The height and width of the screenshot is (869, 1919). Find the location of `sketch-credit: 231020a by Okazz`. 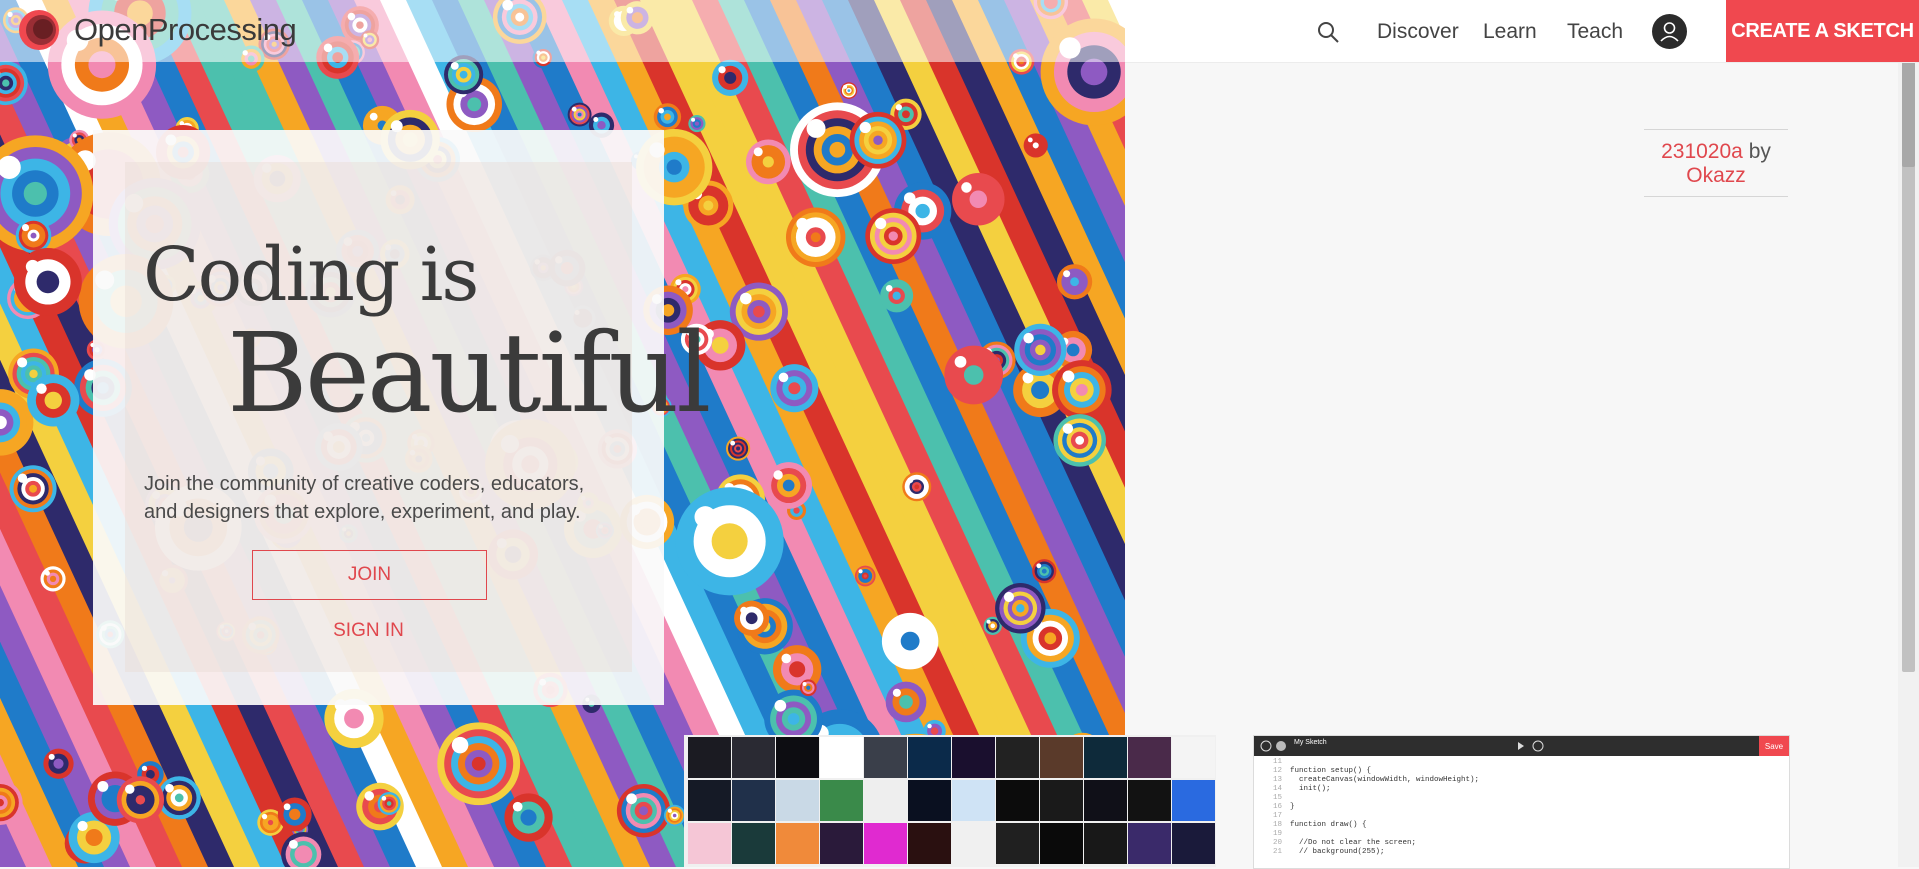

sketch-credit: 231020a by Okazz is located at coordinates (1716, 163).